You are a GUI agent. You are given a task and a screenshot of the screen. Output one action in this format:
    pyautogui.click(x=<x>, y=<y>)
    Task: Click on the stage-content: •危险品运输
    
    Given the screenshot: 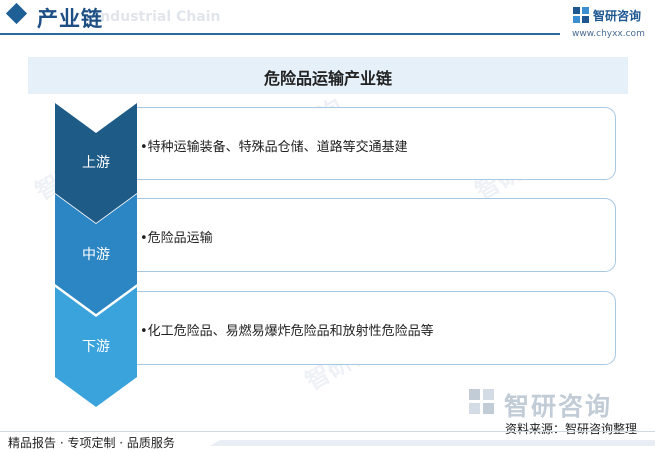 What is the action you would take?
    pyautogui.click(x=176, y=238)
    